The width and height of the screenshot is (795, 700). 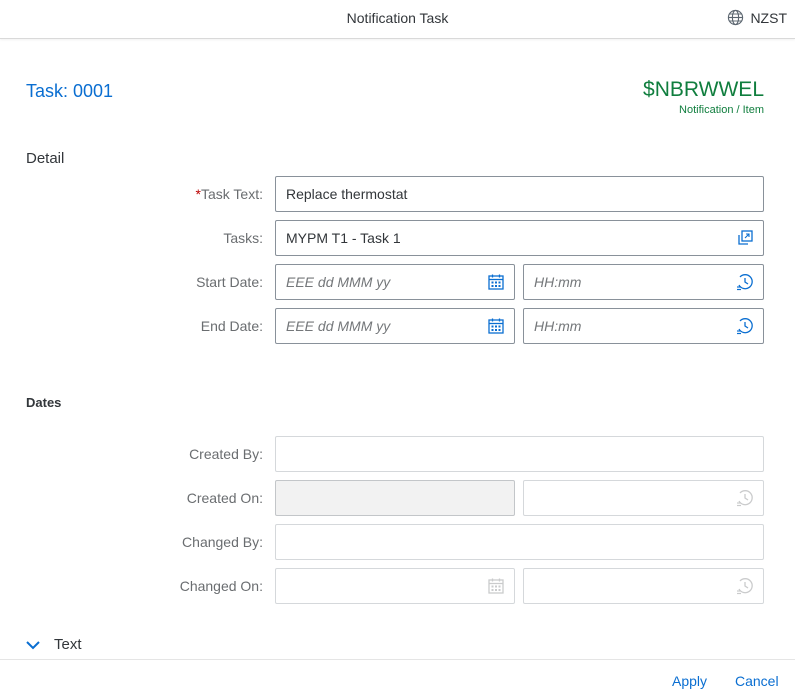 What do you see at coordinates (703, 89) in the screenshot?
I see `object-id: $NBRWWEL` at bounding box center [703, 89].